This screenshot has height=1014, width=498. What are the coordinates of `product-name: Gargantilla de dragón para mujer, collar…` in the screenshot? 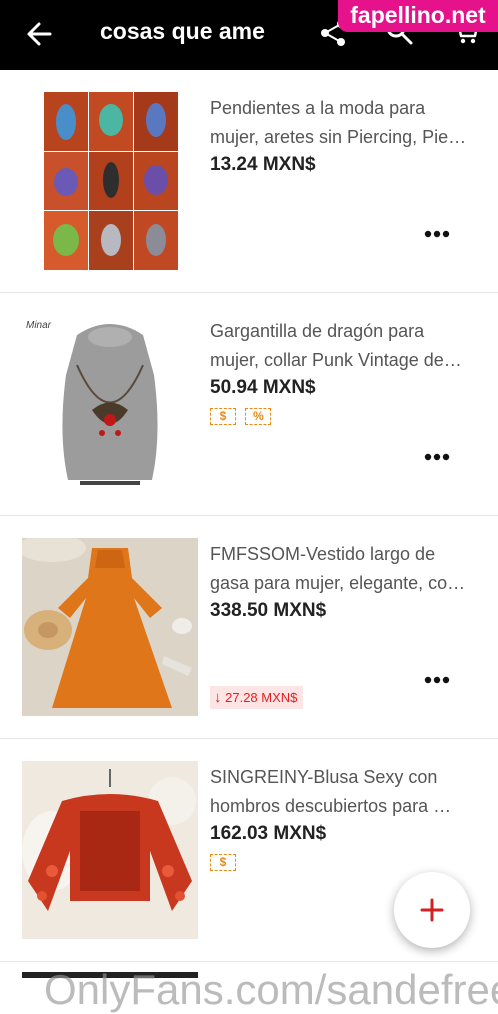 It's located at (344, 346).